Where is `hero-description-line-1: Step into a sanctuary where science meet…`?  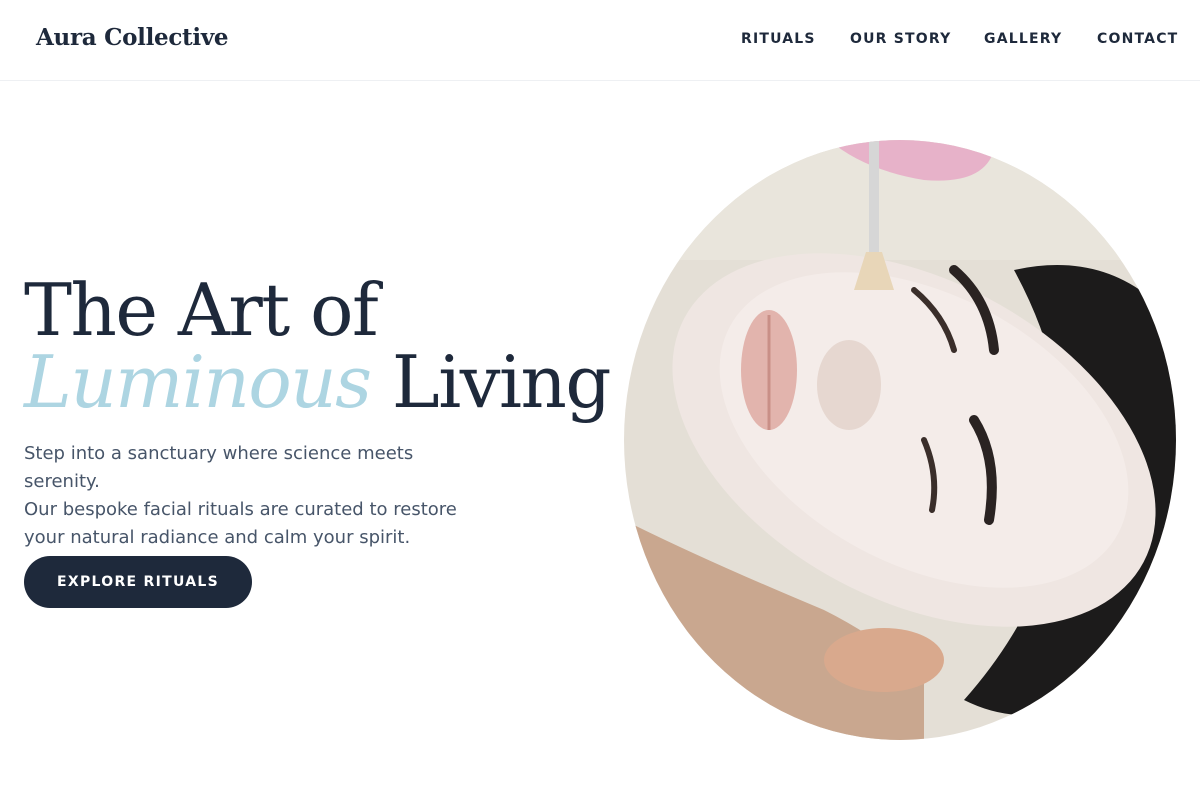 hero-description-line-1: Step into a sanctuary where science meet… is located at coordinates (219, 467).